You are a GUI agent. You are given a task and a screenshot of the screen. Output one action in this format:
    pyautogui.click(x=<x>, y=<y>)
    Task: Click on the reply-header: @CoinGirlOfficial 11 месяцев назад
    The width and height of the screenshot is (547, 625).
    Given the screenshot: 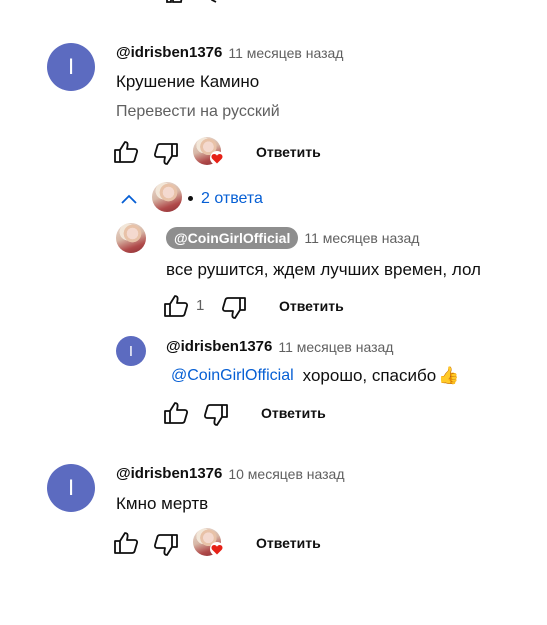 What is the action you would take?
    pyautogui.click(x=292, y=238)
    